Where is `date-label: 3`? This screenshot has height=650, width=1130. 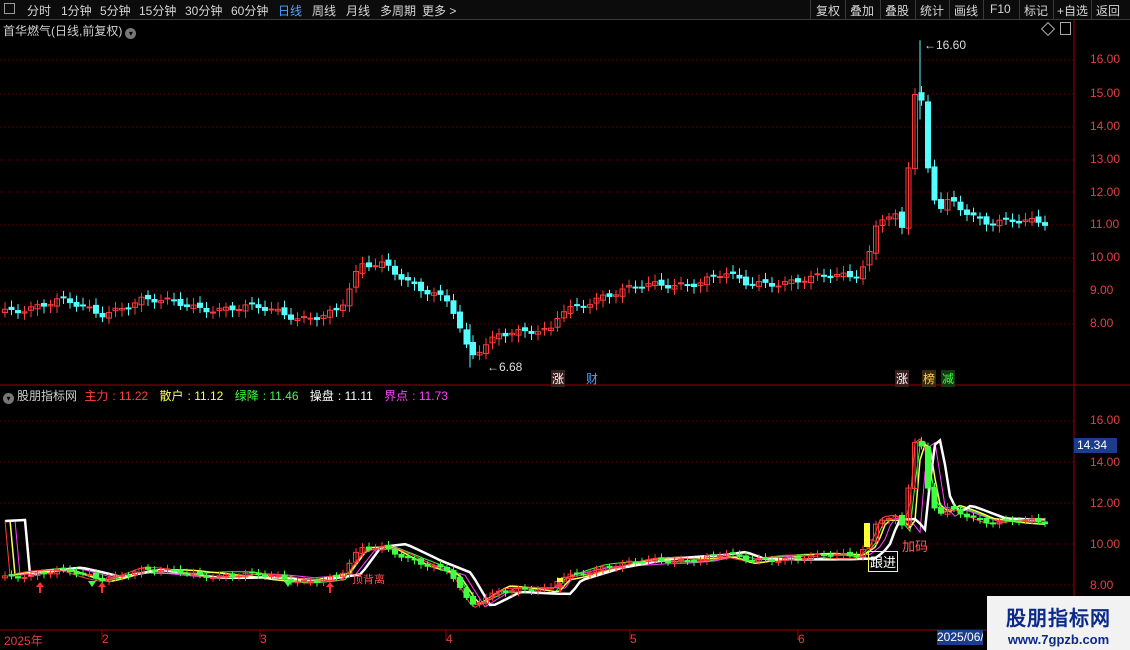 date-label: 3 is located at coordinates (263, 639).